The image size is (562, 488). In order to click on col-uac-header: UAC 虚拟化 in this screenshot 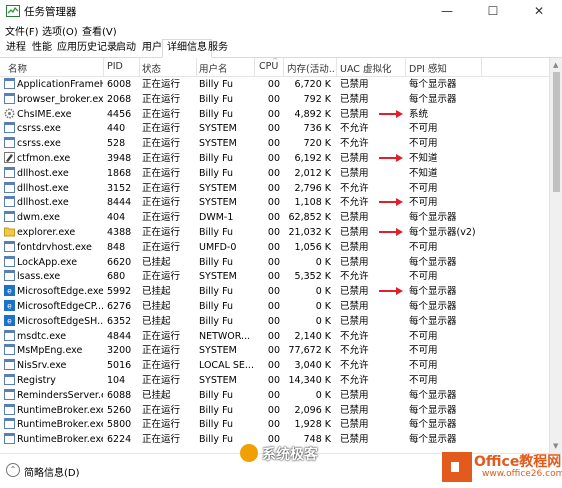, I will do `click(371, 68)`.